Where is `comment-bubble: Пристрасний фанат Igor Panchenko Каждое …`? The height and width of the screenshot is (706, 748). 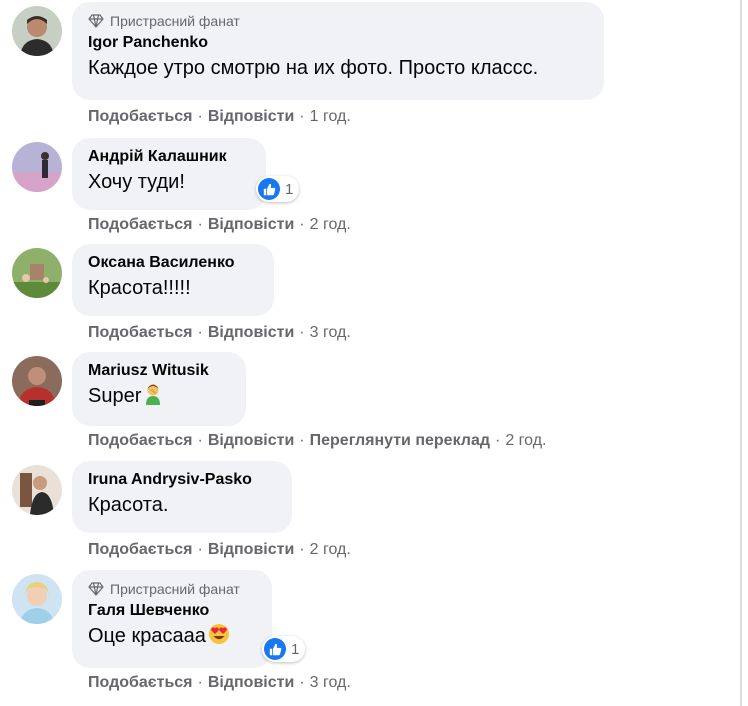 comment-bubble: Пристрасний фанат Igor Panchenko Каждое … is located at coordinates (338, 51).